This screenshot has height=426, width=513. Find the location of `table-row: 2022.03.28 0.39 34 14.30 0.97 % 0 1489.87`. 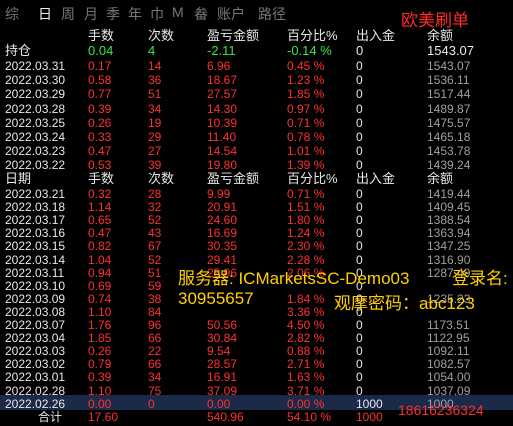

table-row: 2022.03.28 0.39 34 14.30 0.97 % 0 1489.87 is located at coordinates (256, 109).